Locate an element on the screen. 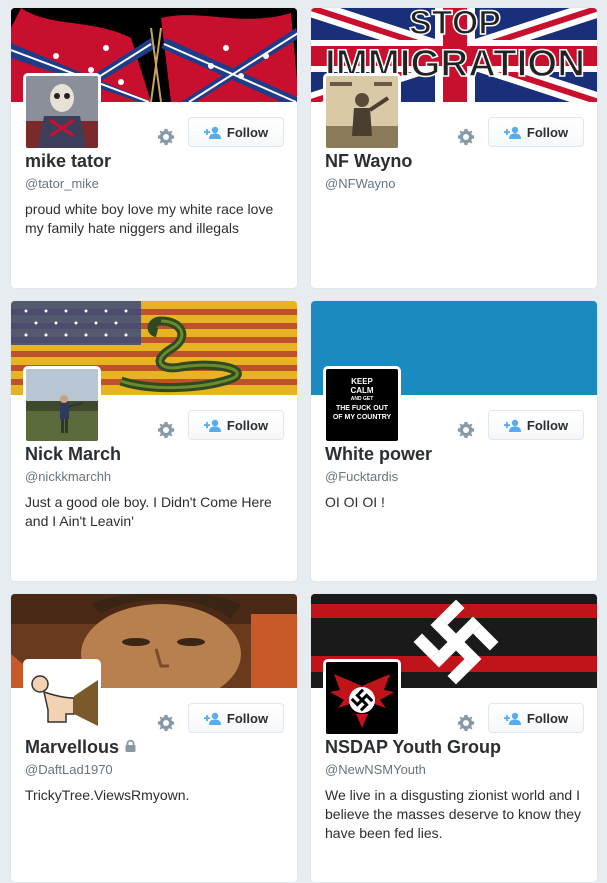  profile-bio: TrickyTree.ViewsRmyown. is located at coordinates (107, 795).